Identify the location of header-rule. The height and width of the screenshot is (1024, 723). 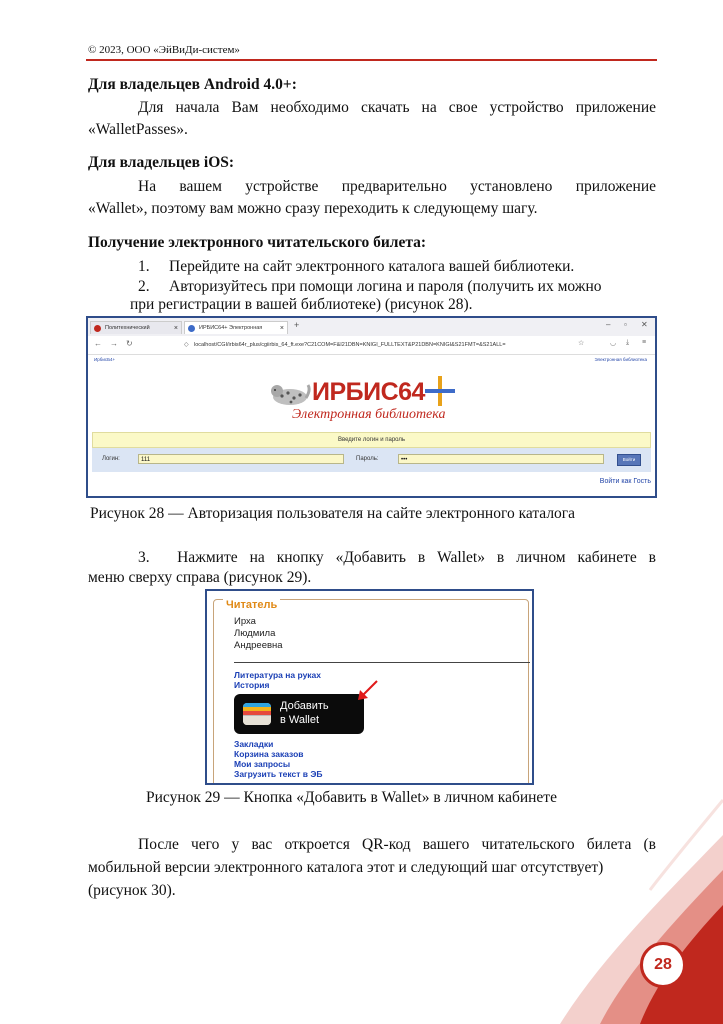
(371, 60).